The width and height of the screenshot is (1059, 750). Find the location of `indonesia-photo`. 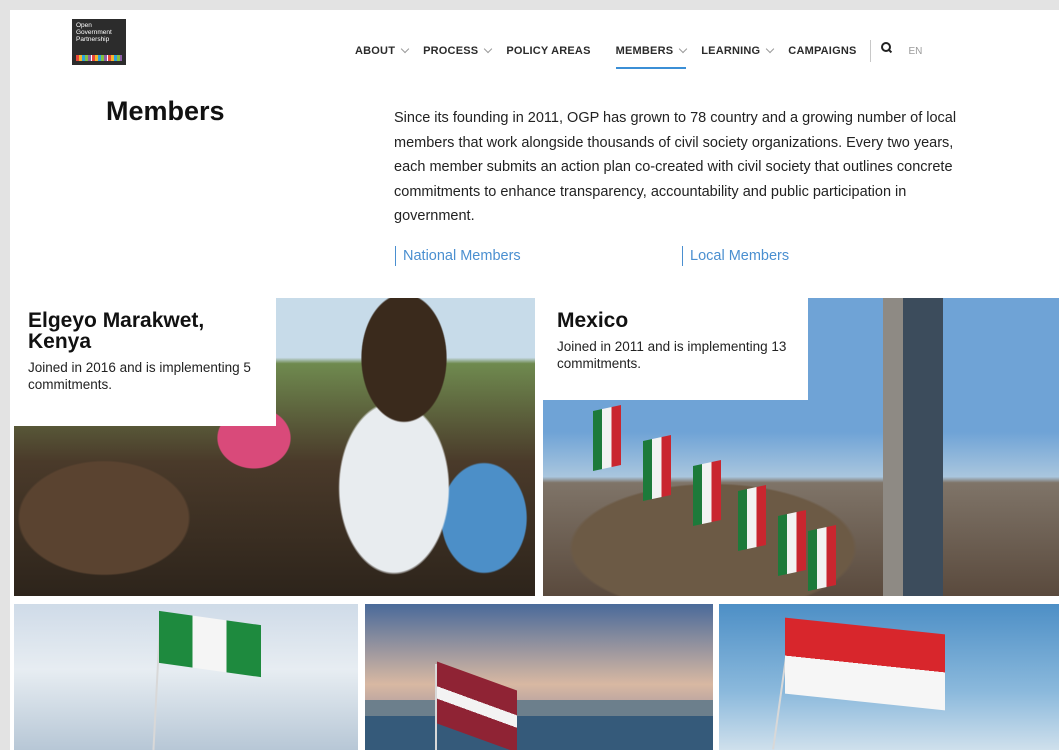

indonesia-photo is located at coordinates (889, 677).